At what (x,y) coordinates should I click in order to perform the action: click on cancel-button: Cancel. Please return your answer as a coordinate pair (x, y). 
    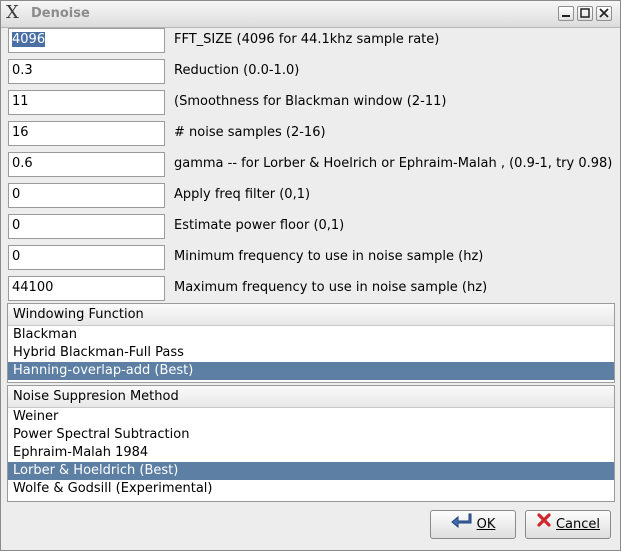
    Looking at the image, I should click on (568, 524).